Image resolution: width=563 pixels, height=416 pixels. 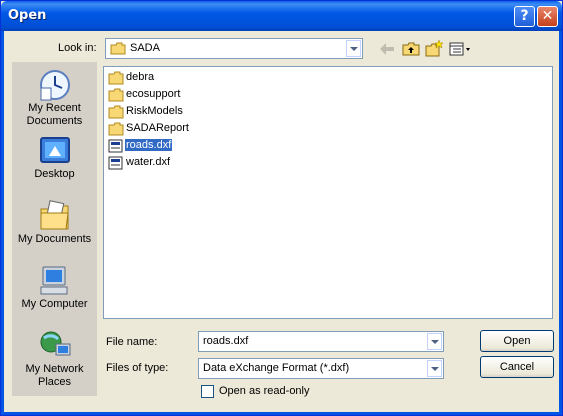 I want to click on readonly-checkbox, so click(x=207, y=391).